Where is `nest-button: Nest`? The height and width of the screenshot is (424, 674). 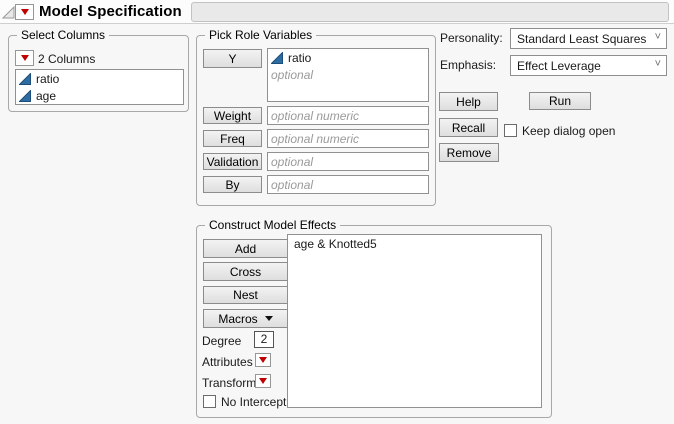 nest-button: Nest is located at coordinates (245, 295).